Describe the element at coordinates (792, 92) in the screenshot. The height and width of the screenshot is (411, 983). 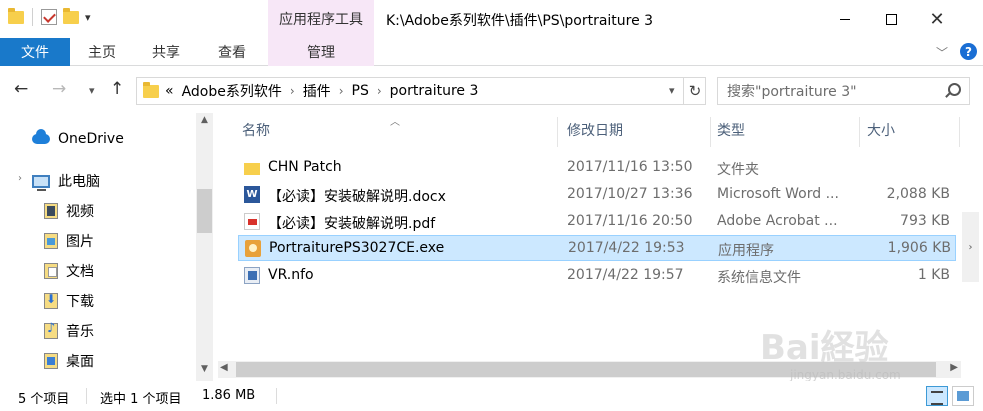
I see `search-placeholder: 搜索"portraiture 3"` at that location.